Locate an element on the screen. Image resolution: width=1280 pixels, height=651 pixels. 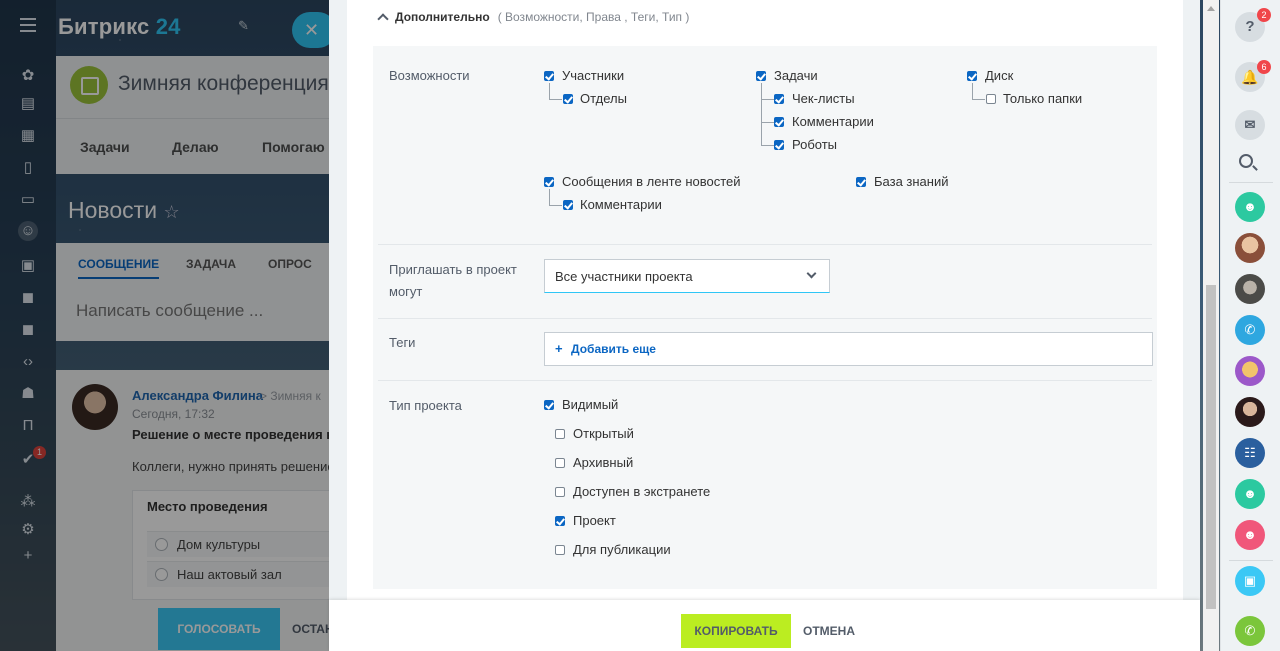
checkbox-label: Открытый is located at coordinates (603, 434).